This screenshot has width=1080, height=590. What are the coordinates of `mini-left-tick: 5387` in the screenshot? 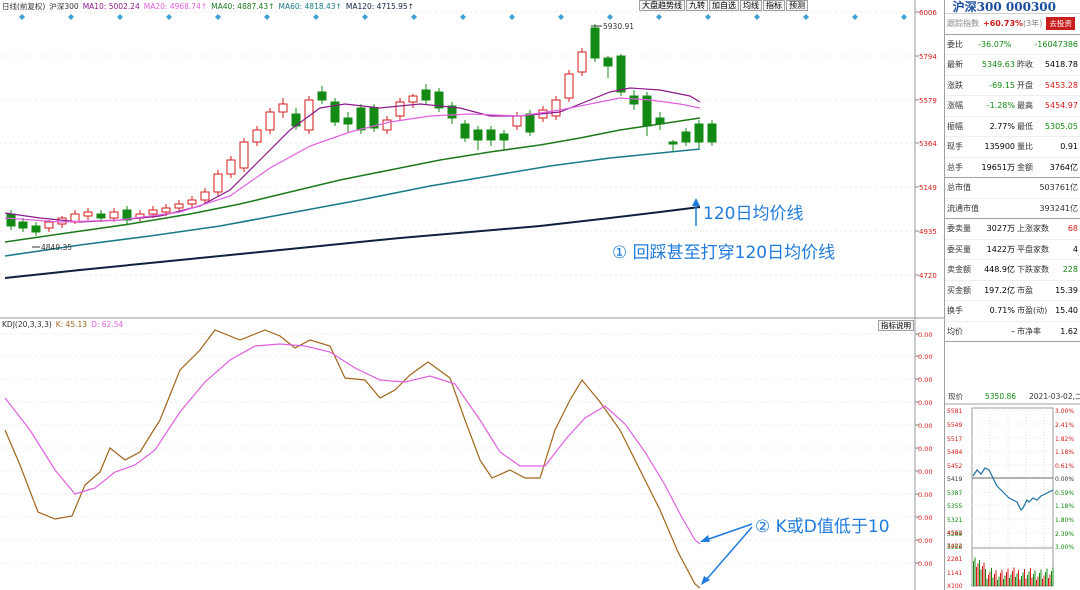 It's located at (954, 493).